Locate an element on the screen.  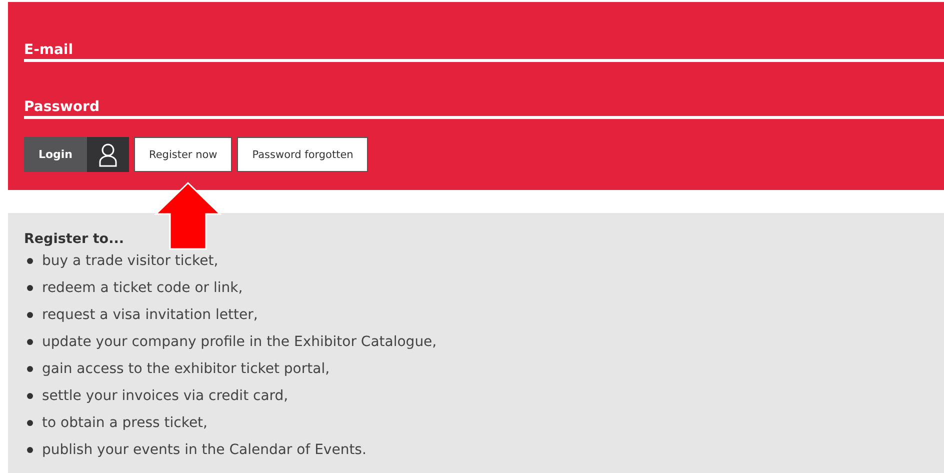
list-item: request a visa invitation letter, is located at coordinates (150, 314).